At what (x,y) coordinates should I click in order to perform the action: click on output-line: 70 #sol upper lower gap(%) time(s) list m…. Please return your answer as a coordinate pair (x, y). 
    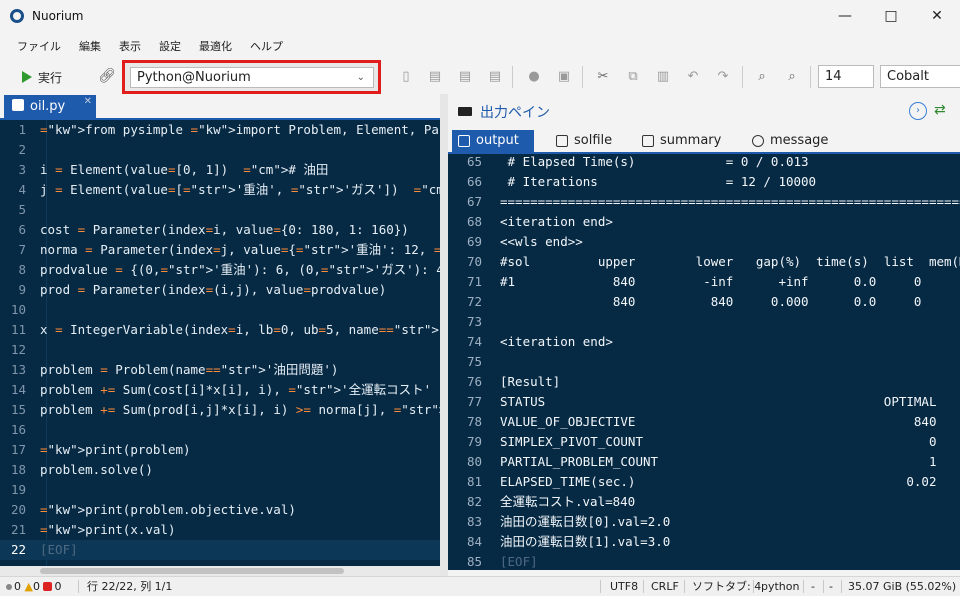
    Looking at the image, I should click on (704, 262).